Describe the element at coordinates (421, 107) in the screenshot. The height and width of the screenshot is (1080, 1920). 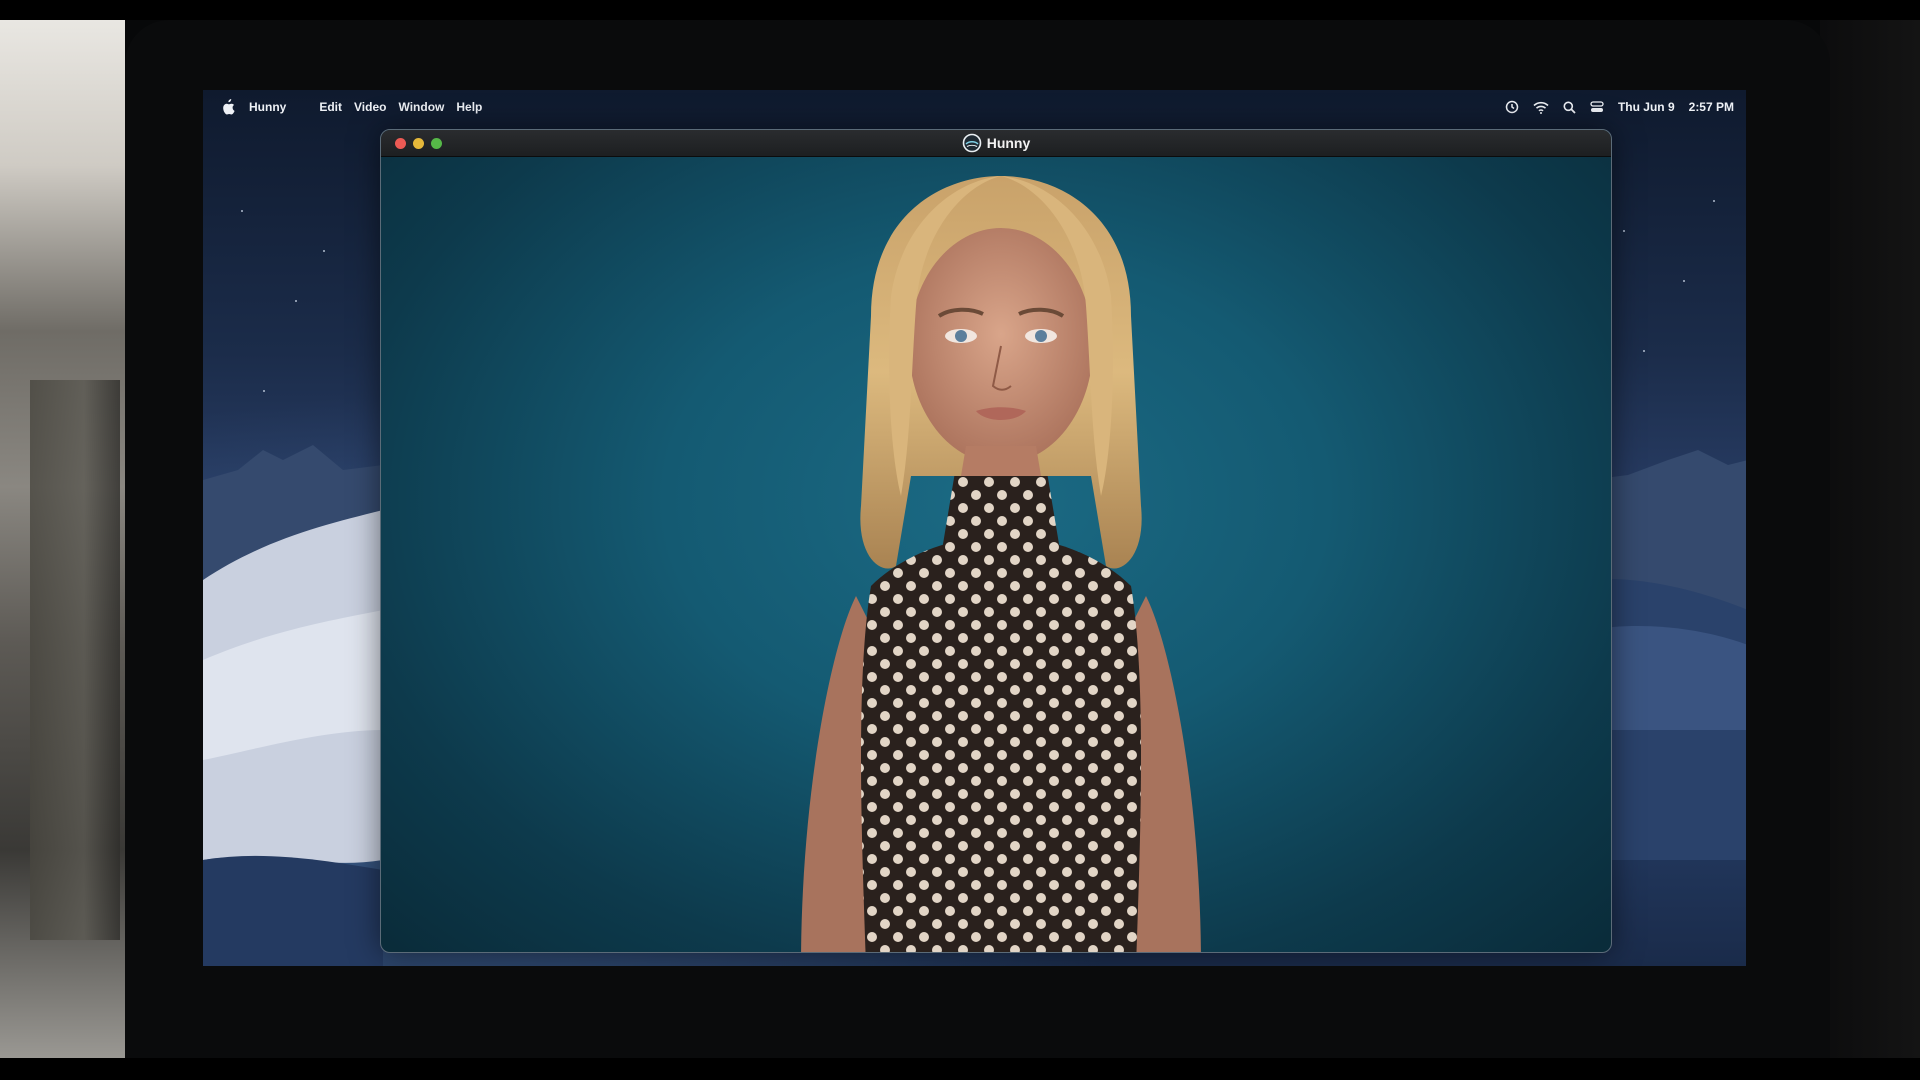
I see `menu-window: Window` at that location.